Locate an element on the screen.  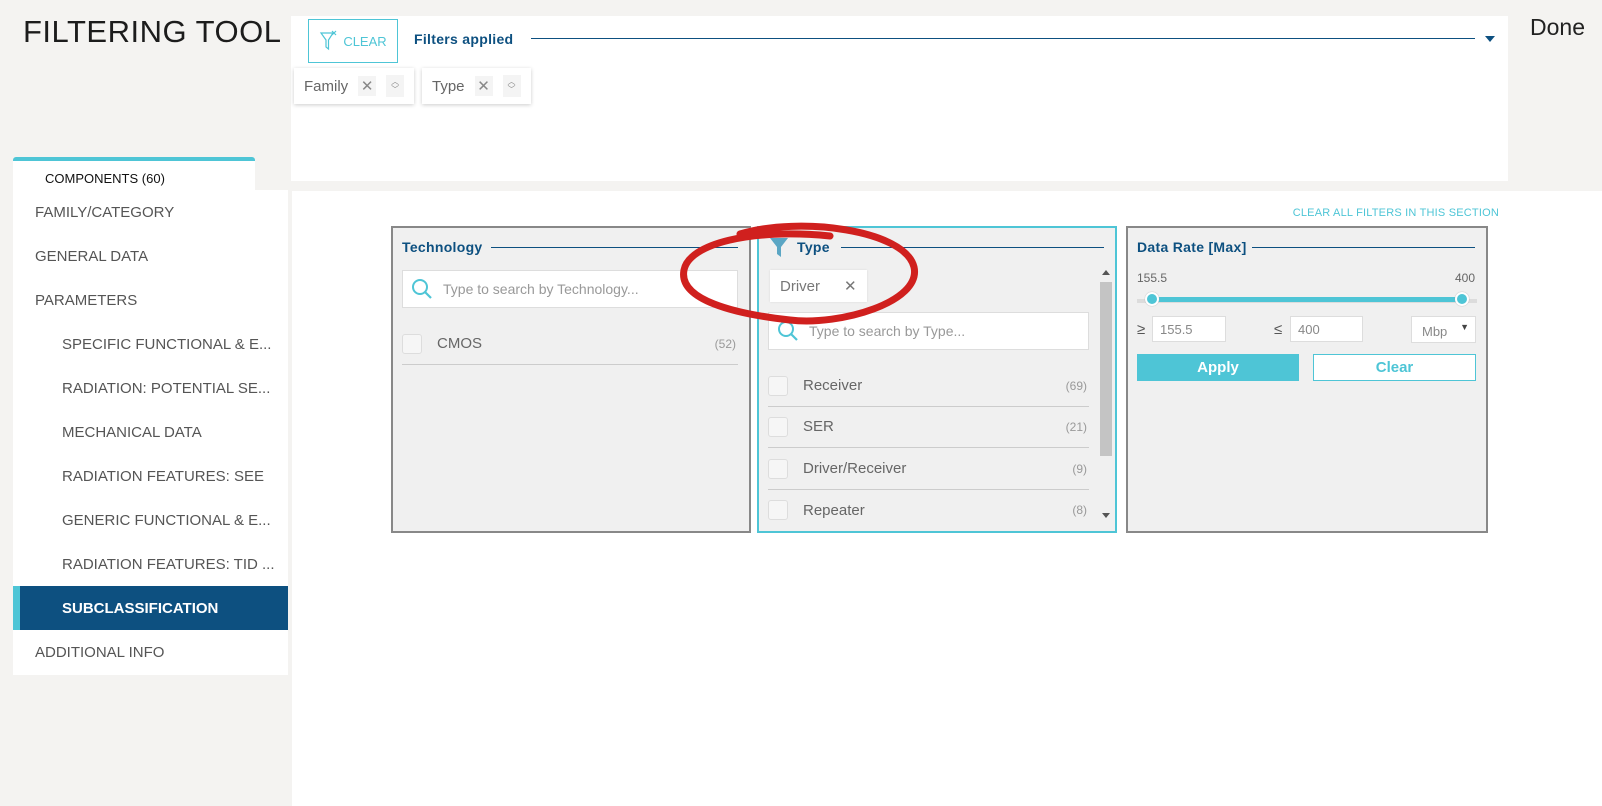
list-item-count: (9) is located at coordinates (1079, 468).